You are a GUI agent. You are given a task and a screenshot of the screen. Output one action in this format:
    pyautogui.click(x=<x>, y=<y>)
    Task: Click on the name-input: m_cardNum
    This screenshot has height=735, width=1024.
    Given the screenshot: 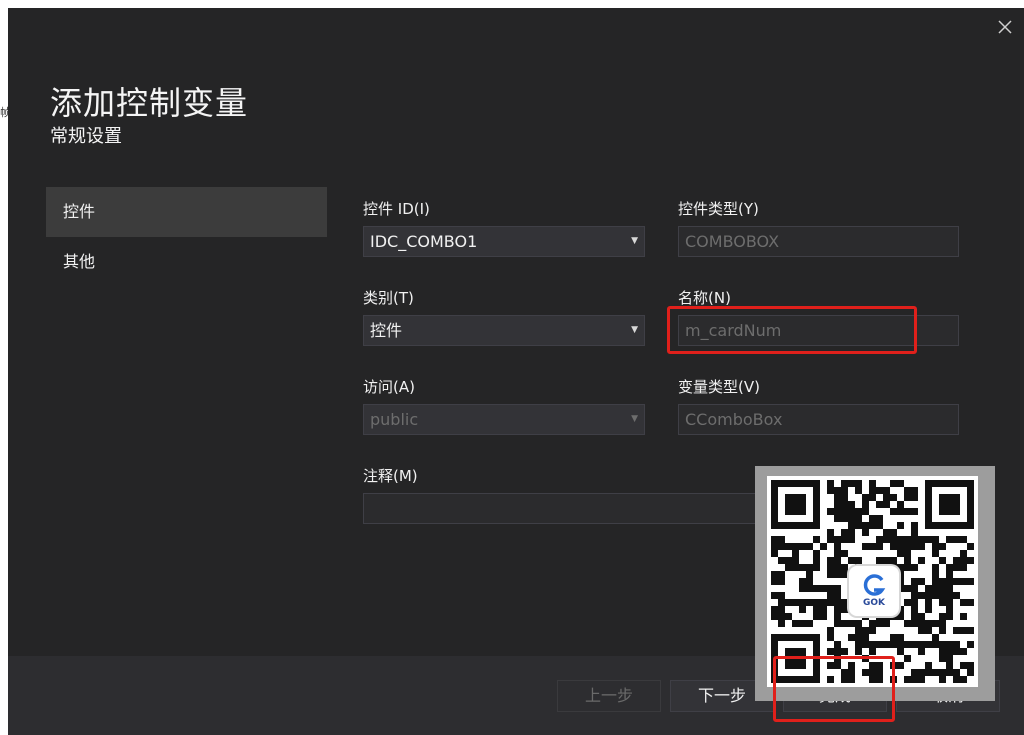 What is the action you would take?
    pyautogui.click(x=818, y=330)
    